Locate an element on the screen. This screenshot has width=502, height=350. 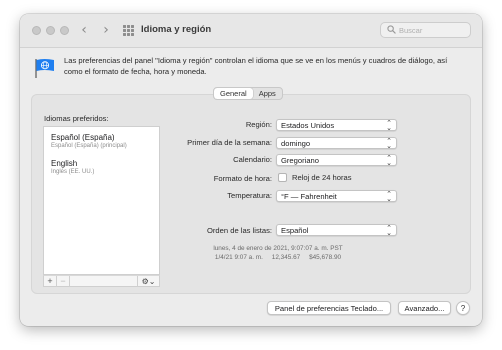
first-day-popup: domingo ⌃ ⌄ is located at coordinates (336, 143).